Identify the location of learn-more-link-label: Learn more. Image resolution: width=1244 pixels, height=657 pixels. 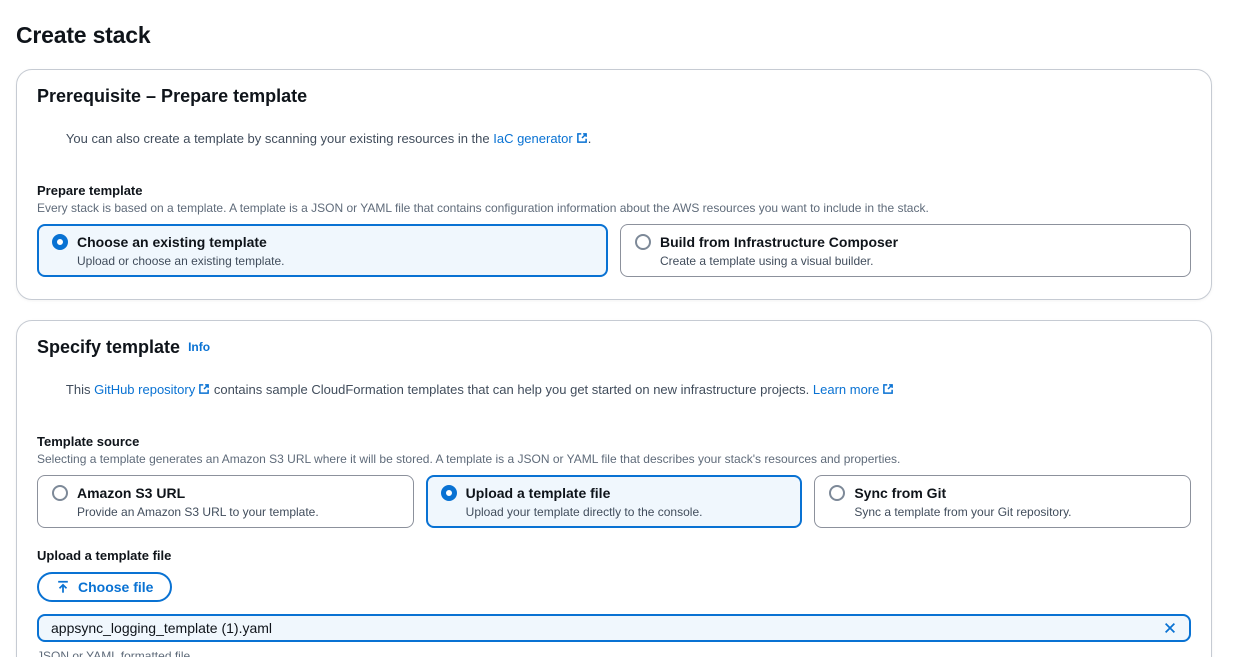
(846, 389).